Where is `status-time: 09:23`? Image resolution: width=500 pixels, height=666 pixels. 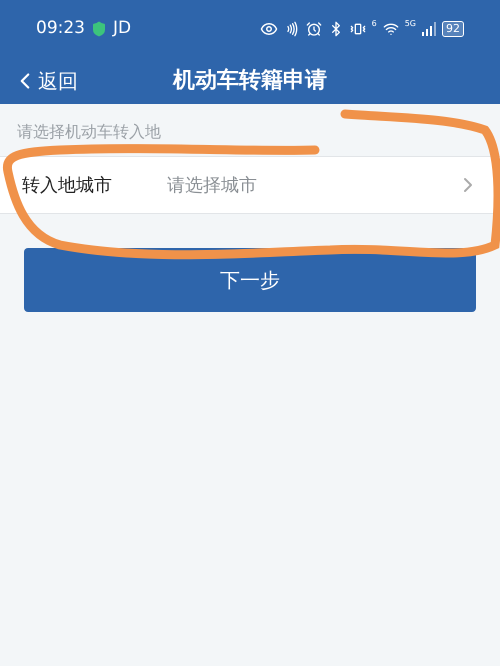 status-time: 09:23 is located at coordinates (60, 28).